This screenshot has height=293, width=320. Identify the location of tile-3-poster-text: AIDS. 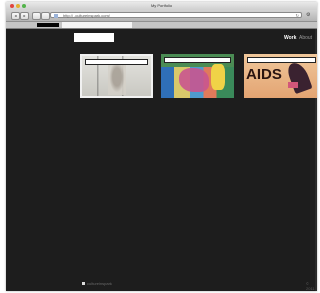
(264, 74).